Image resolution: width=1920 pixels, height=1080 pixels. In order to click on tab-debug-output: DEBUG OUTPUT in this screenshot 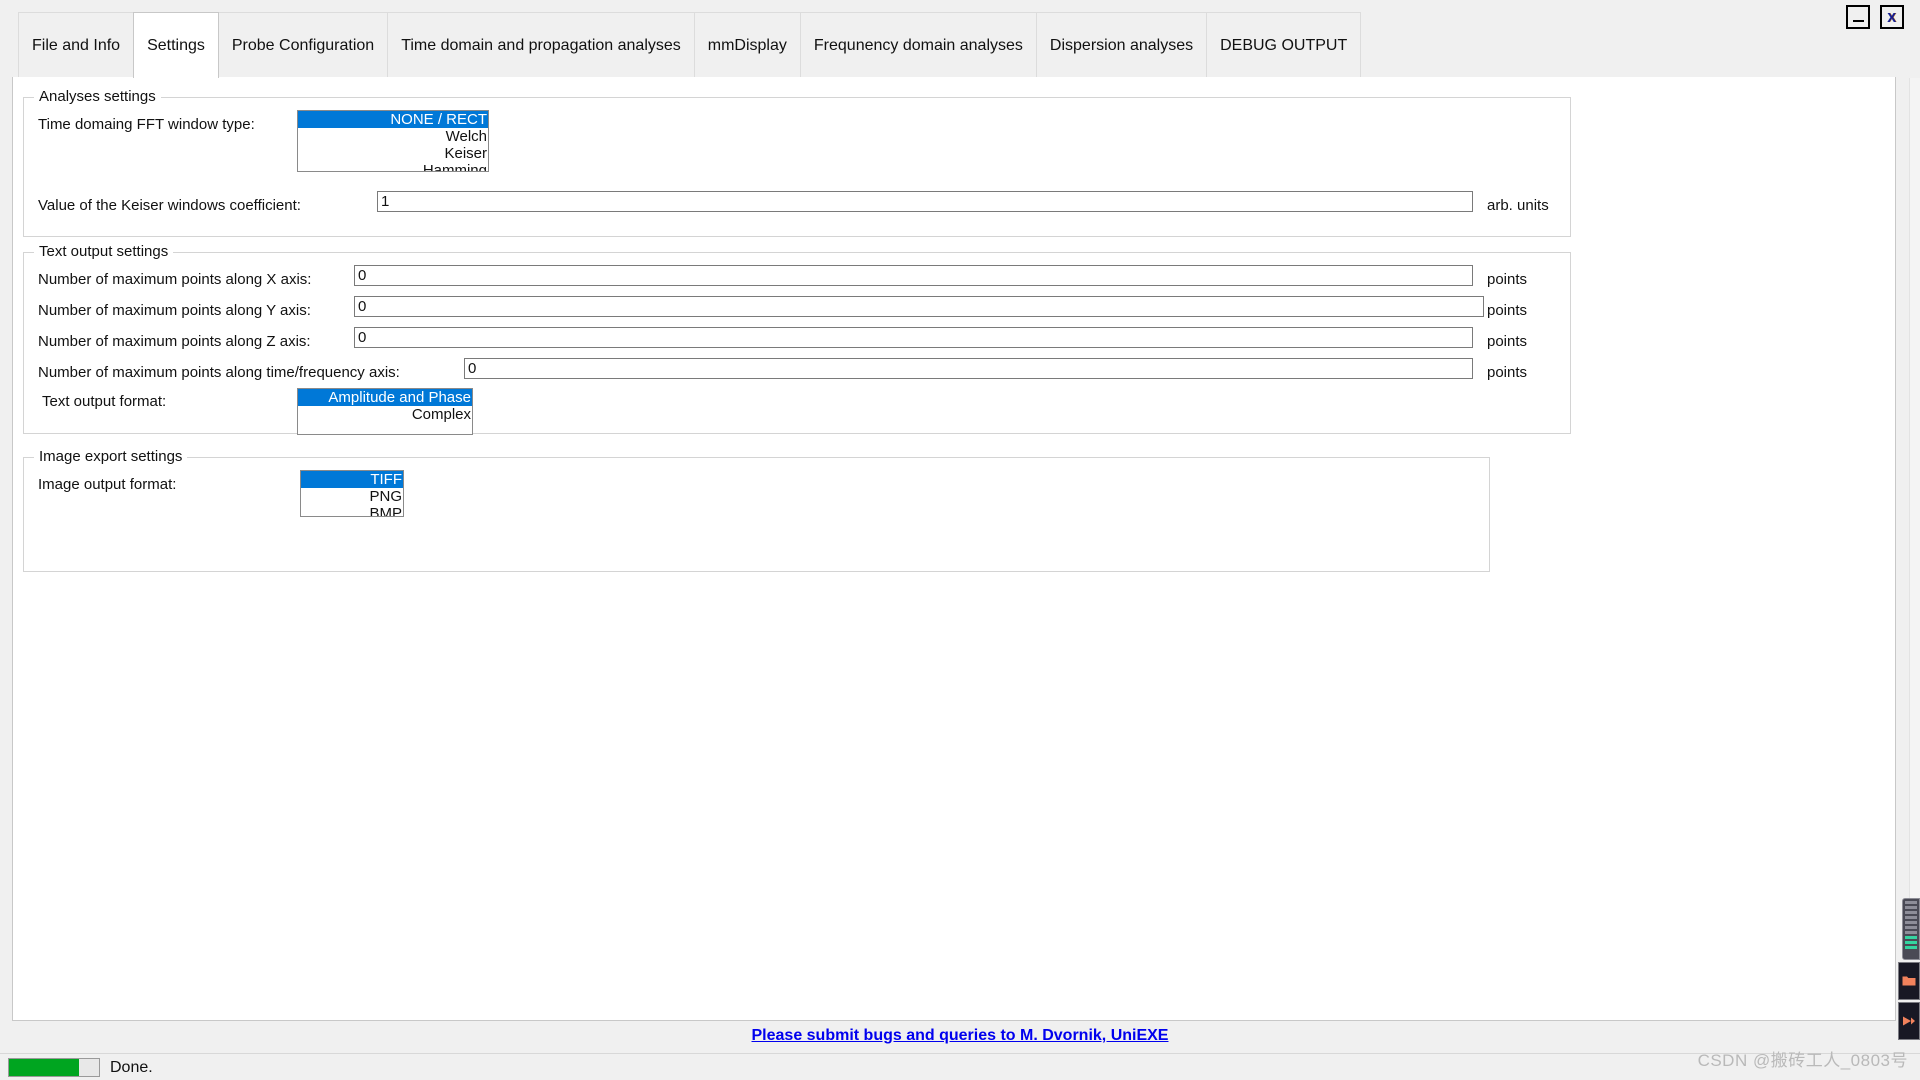, I will do `click(1284, 45)`.